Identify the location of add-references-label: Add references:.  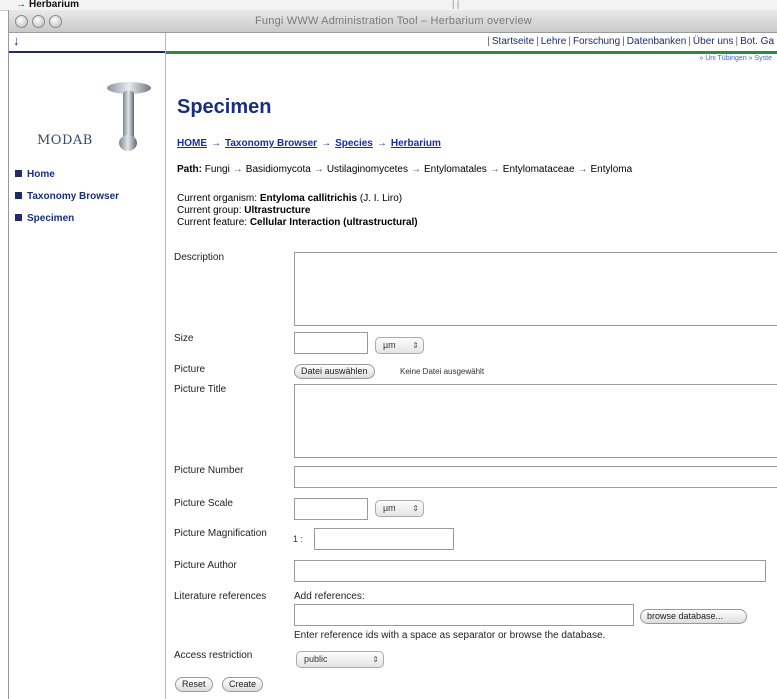
(329, 596).